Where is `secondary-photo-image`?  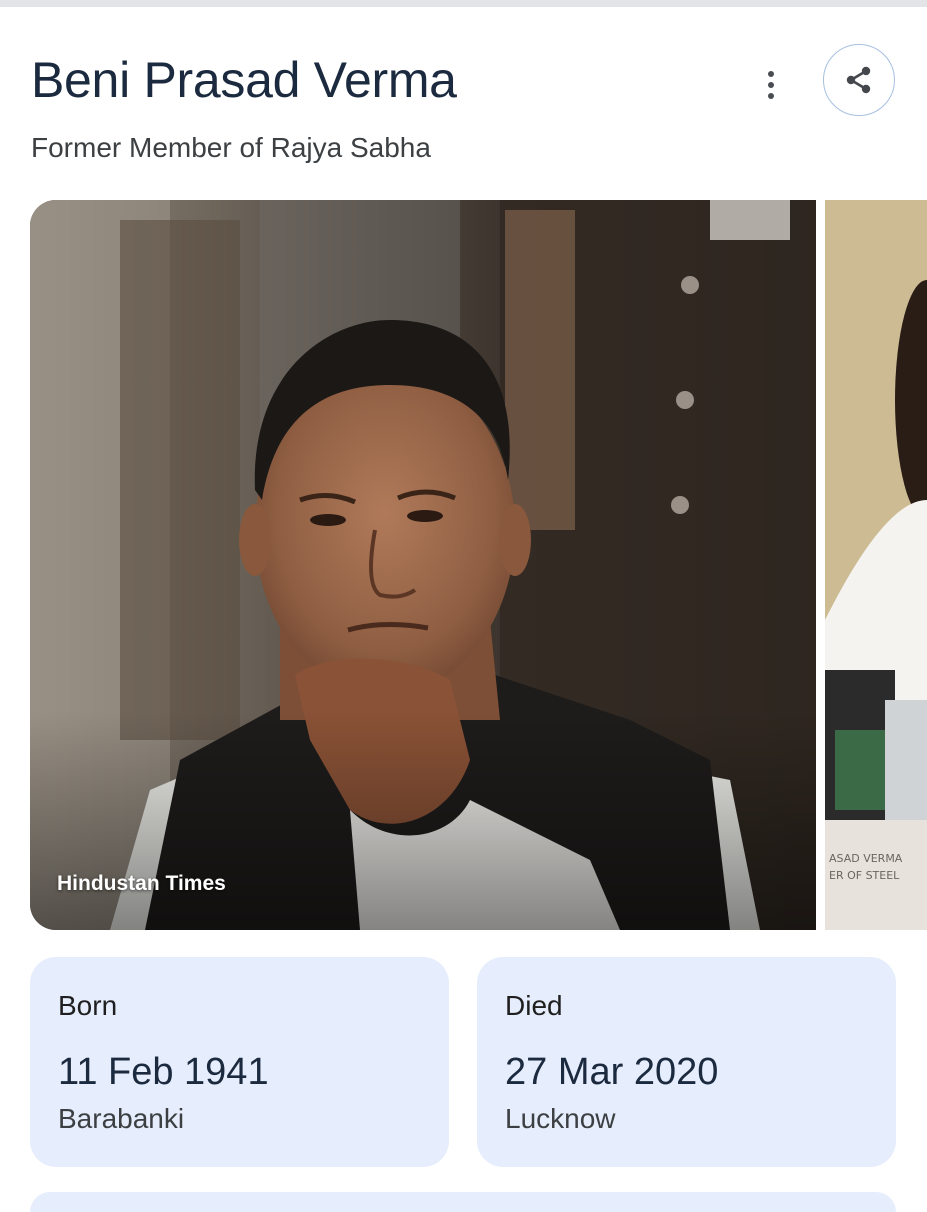
secondary-photo-image is located at coordinates (876, 565).